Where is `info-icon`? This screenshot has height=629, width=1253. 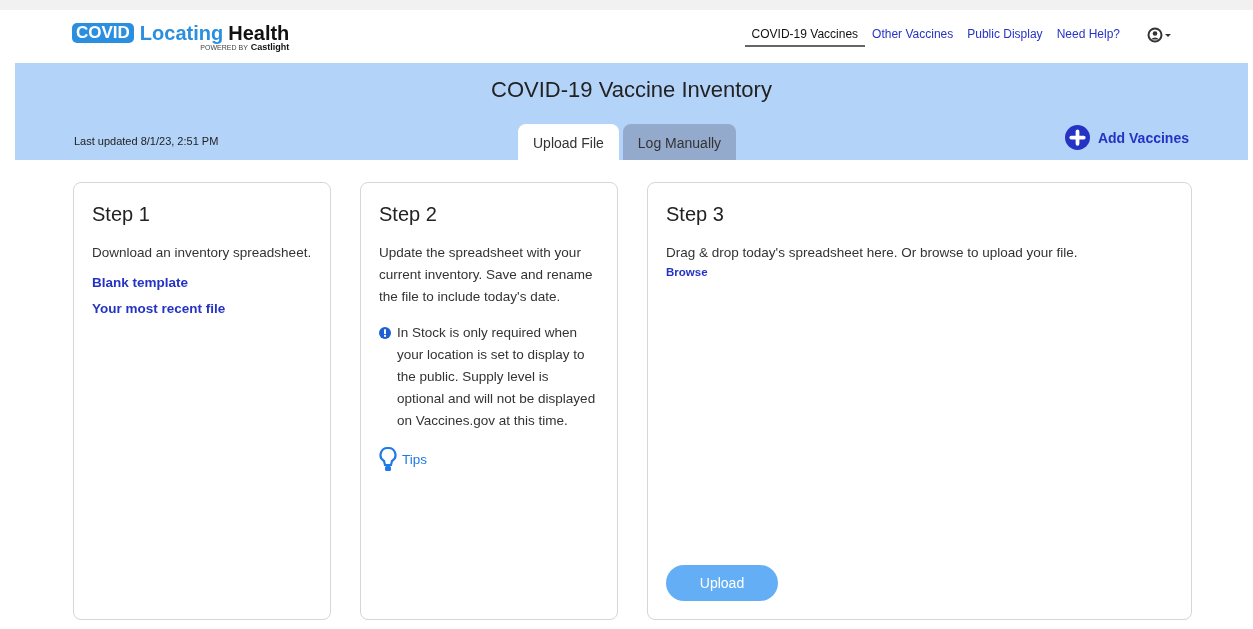 info-icon is located at coordinates (385, 333).